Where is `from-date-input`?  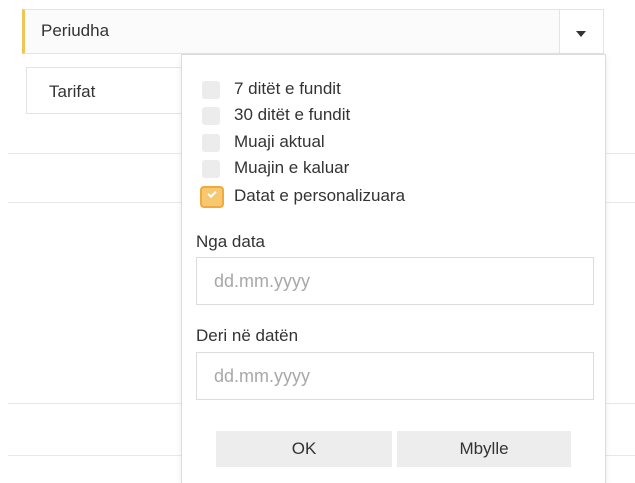 from-date-input is located at coordinates (395, 281).